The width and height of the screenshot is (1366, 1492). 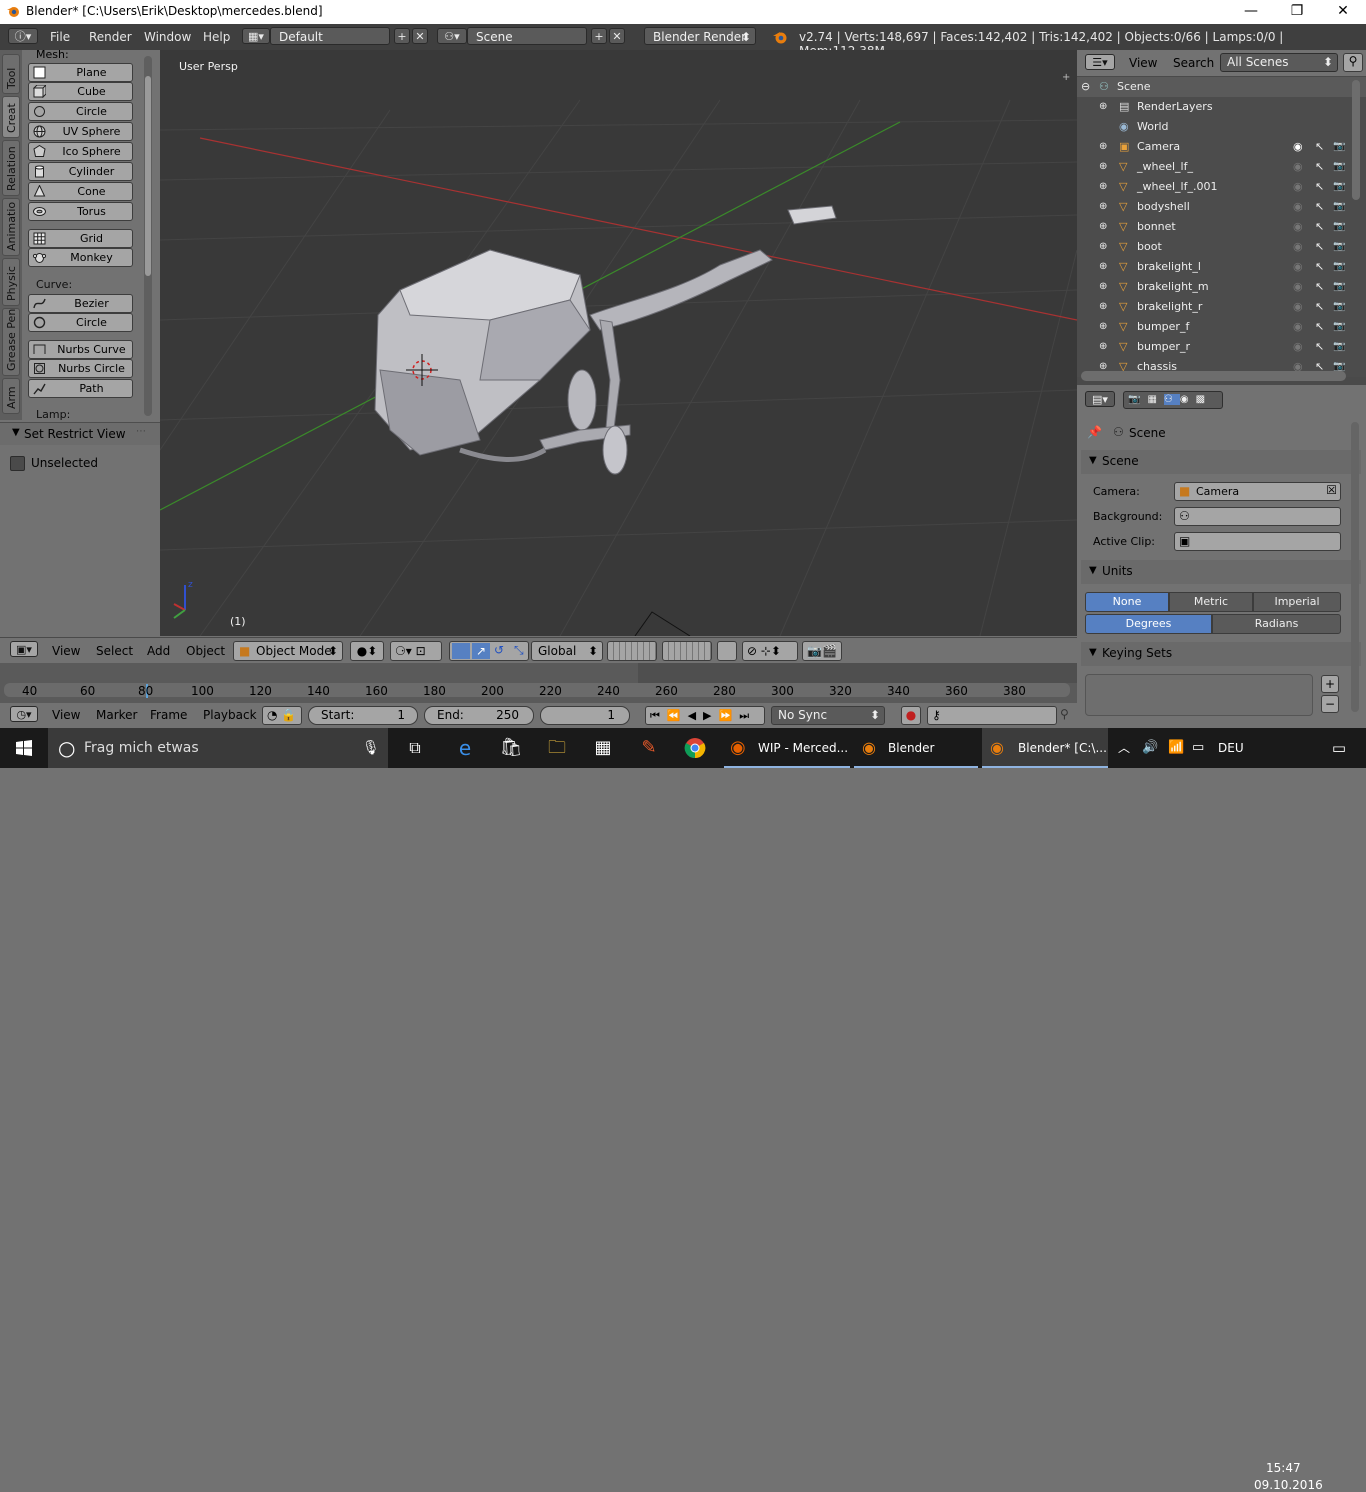 What do you see at coordinates (695, 748) in the screenshot?
I see `chrome-icon` at bounding box center [695, 748].